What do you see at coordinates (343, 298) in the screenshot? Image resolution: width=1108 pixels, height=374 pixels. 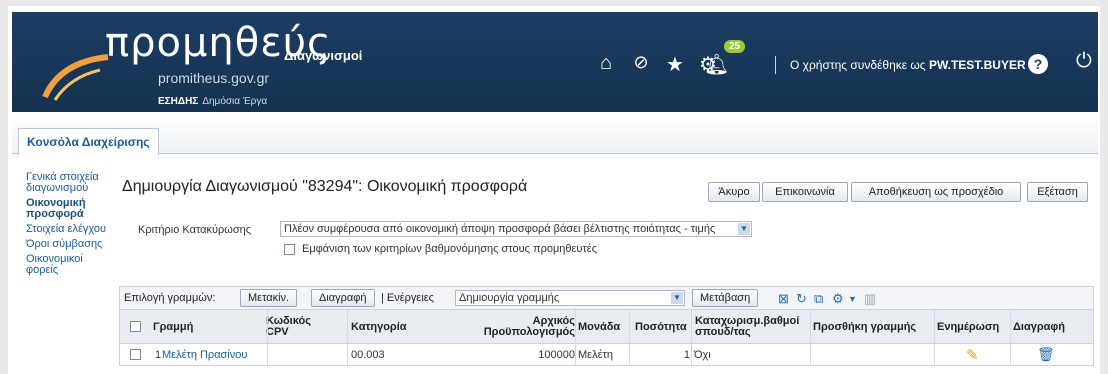 I see `delete-rows-button: Διαγραφή` at bounding box center [343, 298].